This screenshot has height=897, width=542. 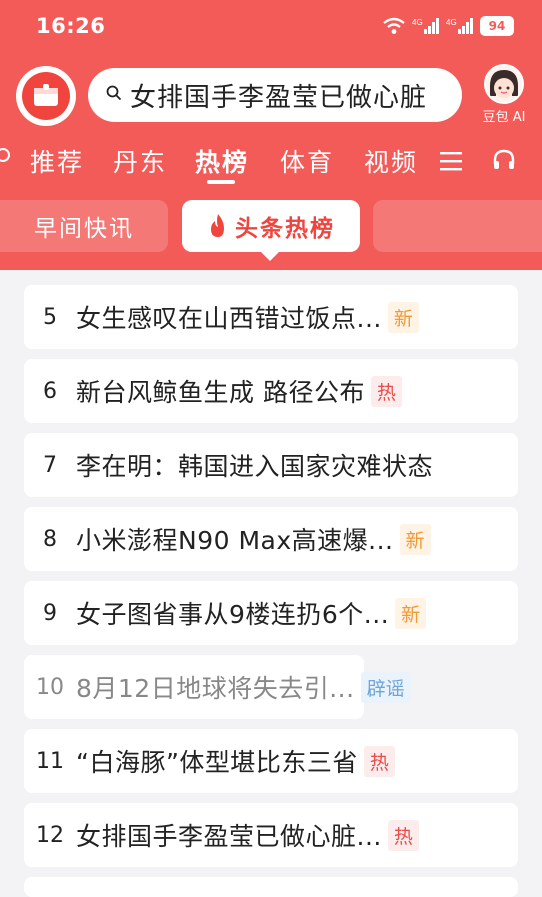 I want to click on battery-icon: 94, so click(x=497, y=26).